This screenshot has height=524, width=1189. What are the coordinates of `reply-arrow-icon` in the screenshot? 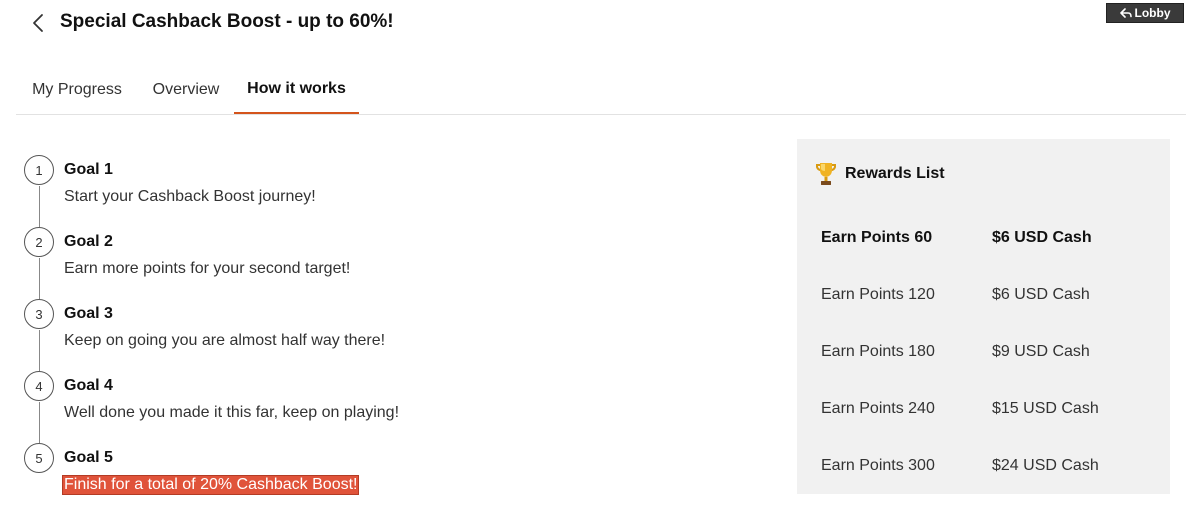 It's located at (1125, 13).